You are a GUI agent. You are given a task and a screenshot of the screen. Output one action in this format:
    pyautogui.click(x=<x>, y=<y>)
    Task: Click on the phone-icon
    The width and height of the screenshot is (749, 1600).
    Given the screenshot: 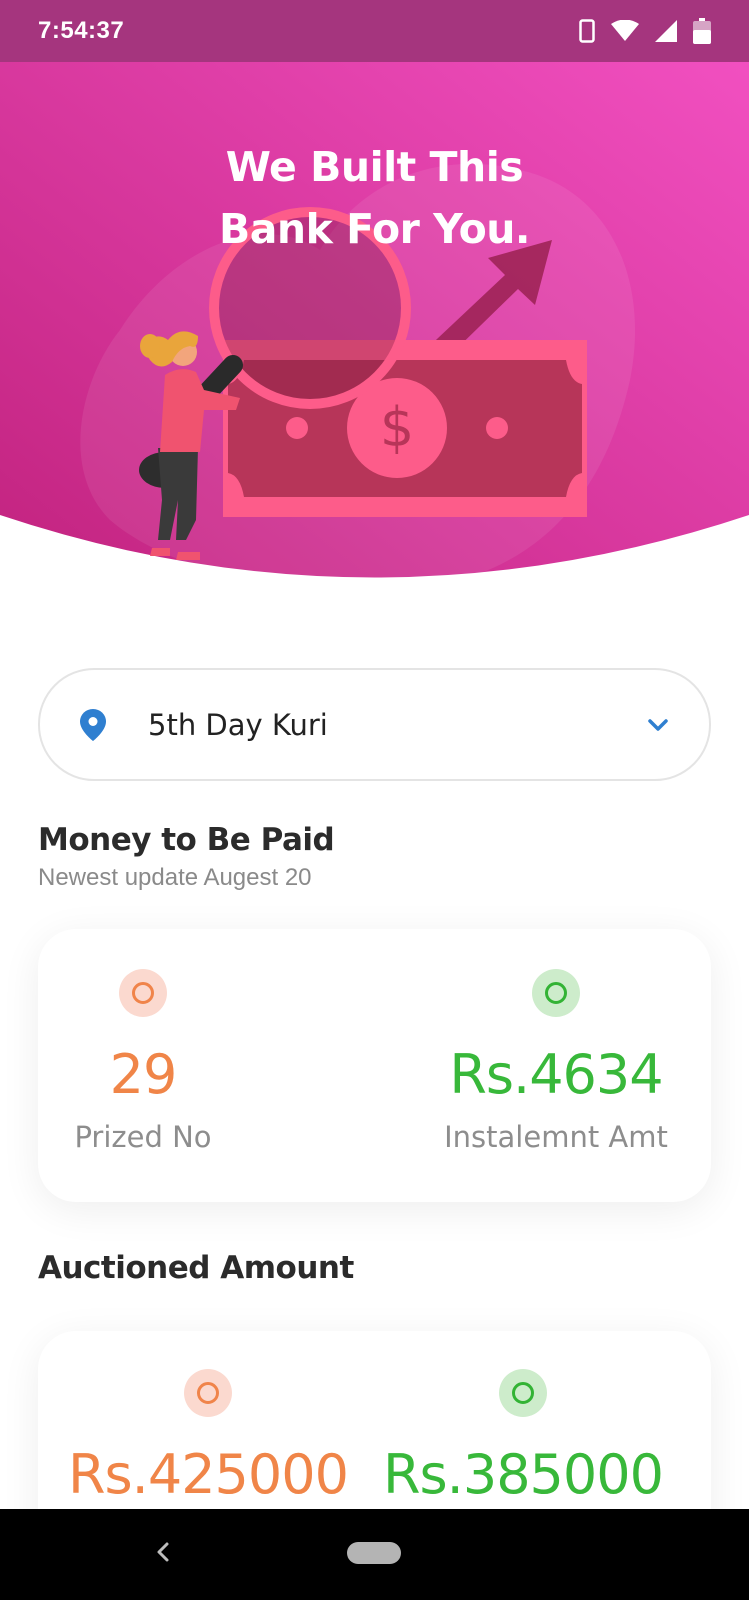 What is the action you would take?
    pyautogui.click(x=587, y=31)
    